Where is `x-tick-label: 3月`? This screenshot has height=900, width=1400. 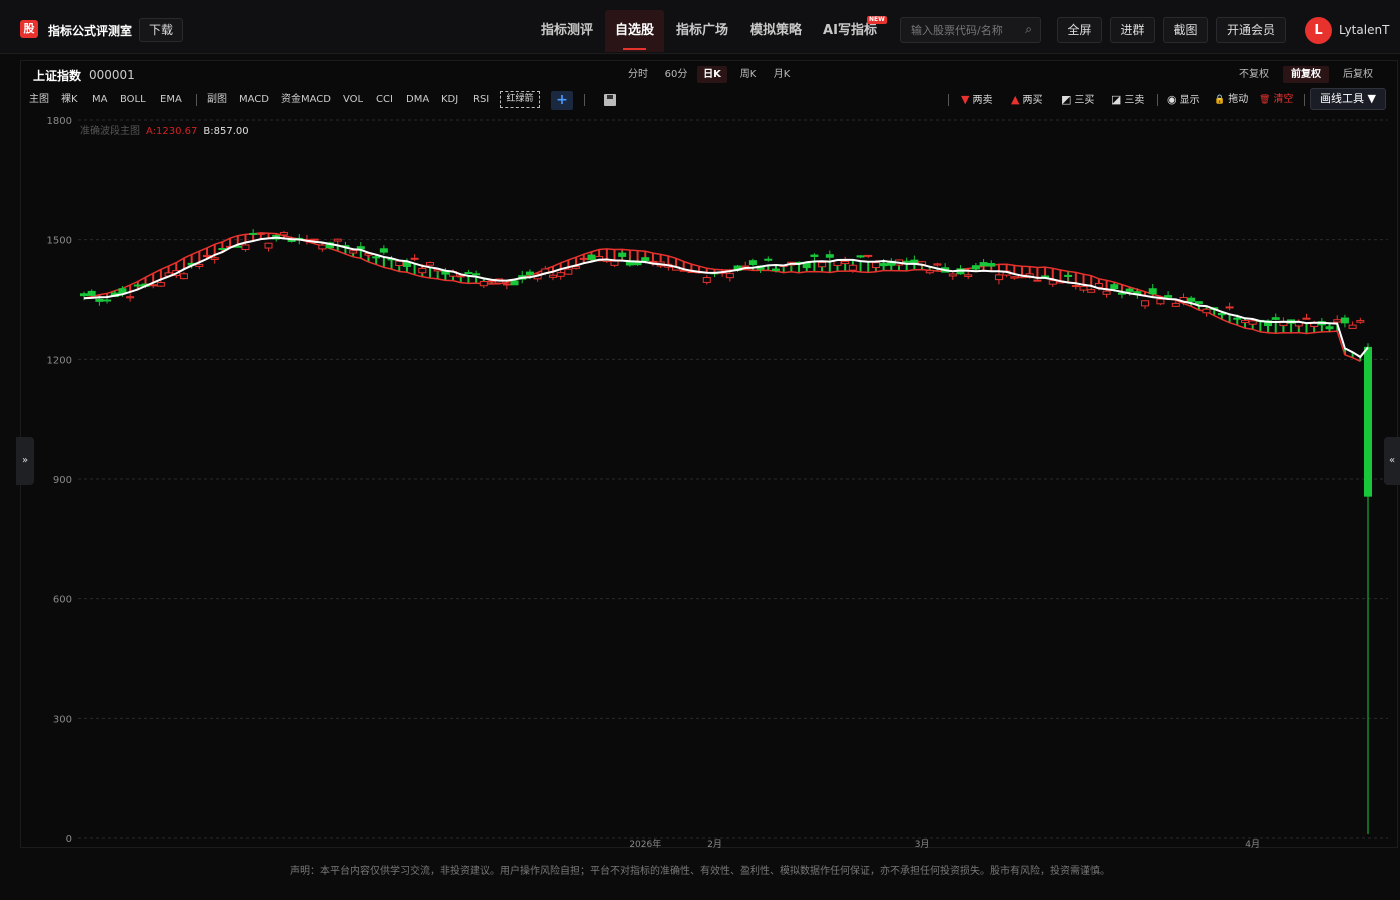 x-tick-label: 3月 is located at coordinates (922, 844).